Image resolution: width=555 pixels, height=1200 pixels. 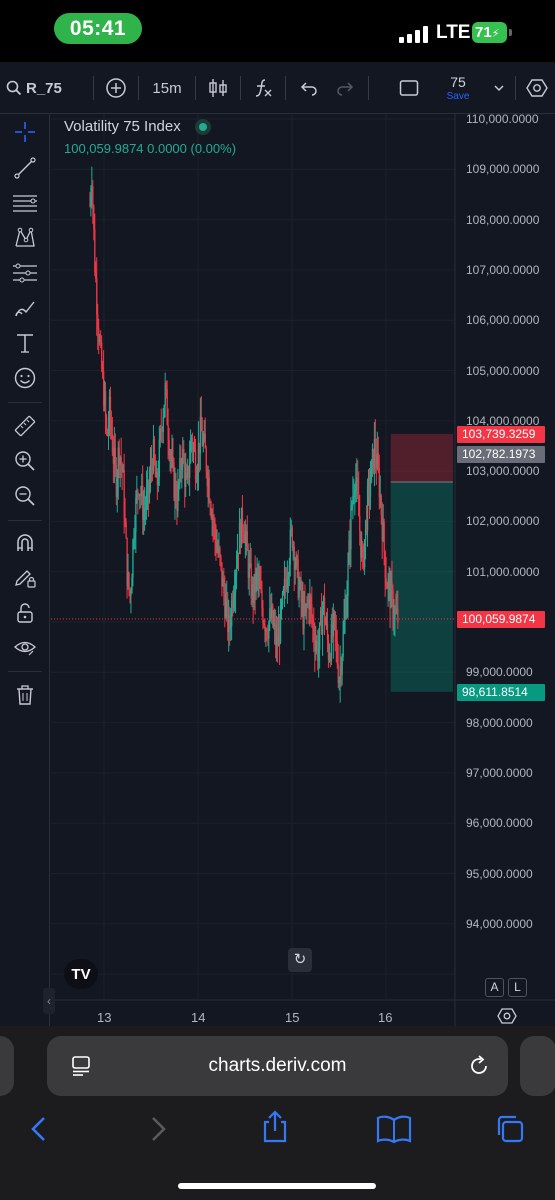 What do you see at coordinates (25, 496) in the screenshot?
I see `zoom-out-tool` at bounding box center [25, 496].